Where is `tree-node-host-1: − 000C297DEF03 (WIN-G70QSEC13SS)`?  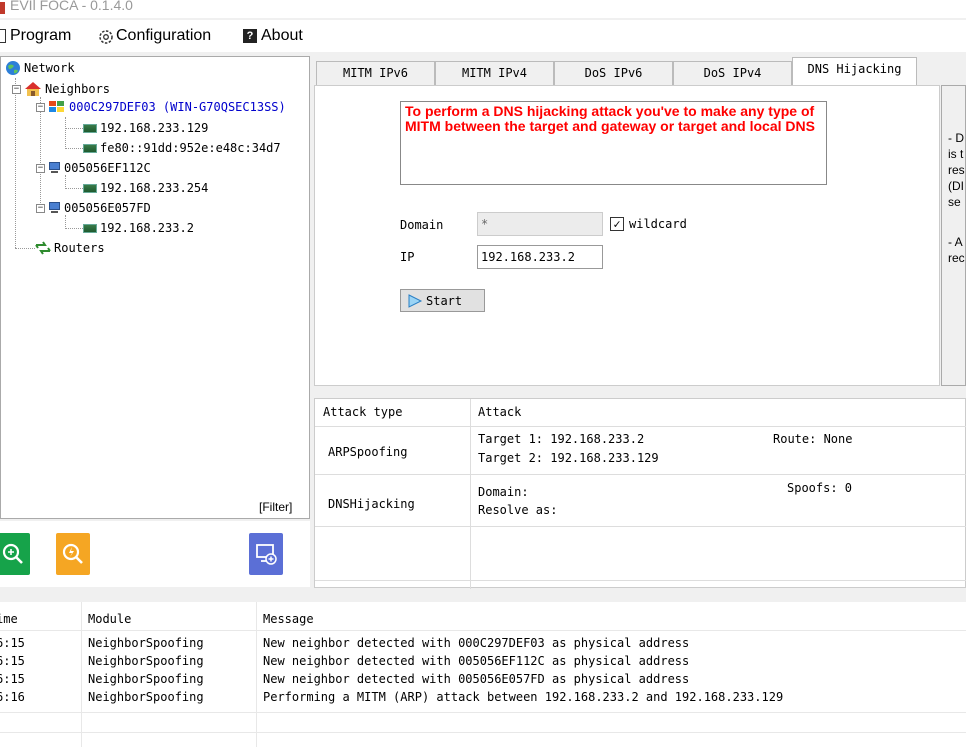
tree-node-host-1: − 000C297DEF03 (WIN-G70QSEC13SS) is located at coordinates (161, 107).